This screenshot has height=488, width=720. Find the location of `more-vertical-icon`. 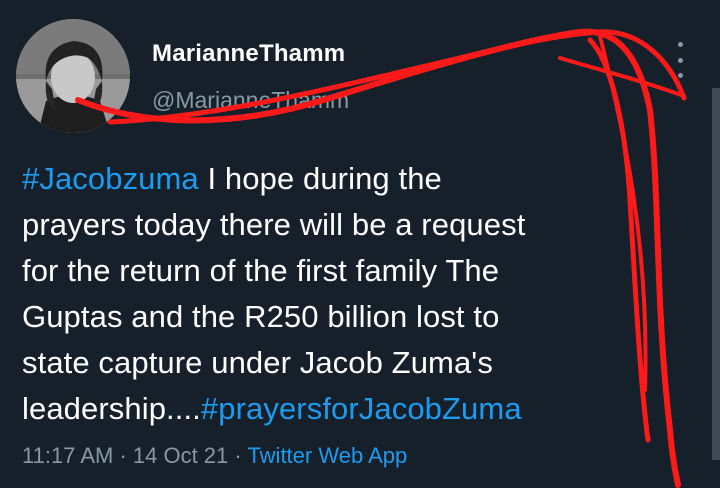

more-vertical-icon is located at coordinates (680, 44).